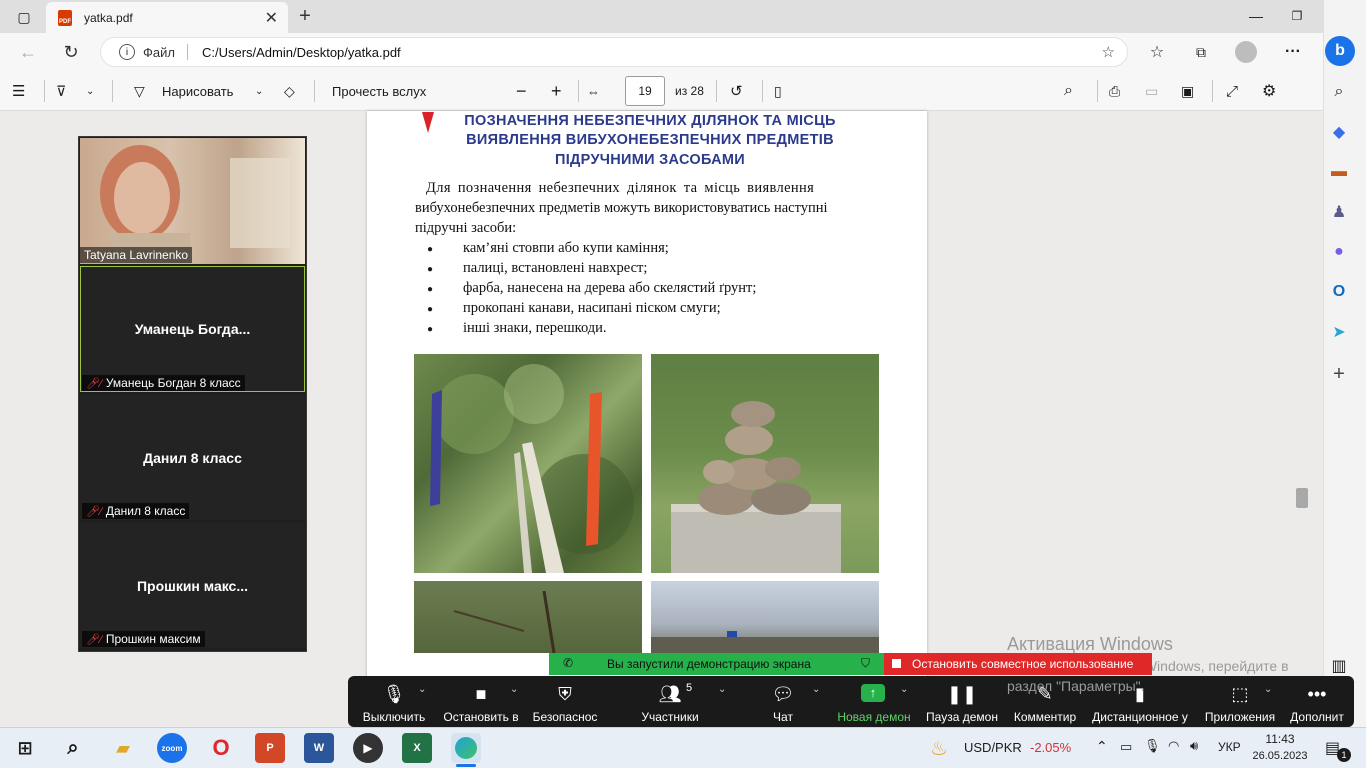 The image size is (1366, 768). I want to click on highlight-chevron-icon: ⌄, so click(93, 91).